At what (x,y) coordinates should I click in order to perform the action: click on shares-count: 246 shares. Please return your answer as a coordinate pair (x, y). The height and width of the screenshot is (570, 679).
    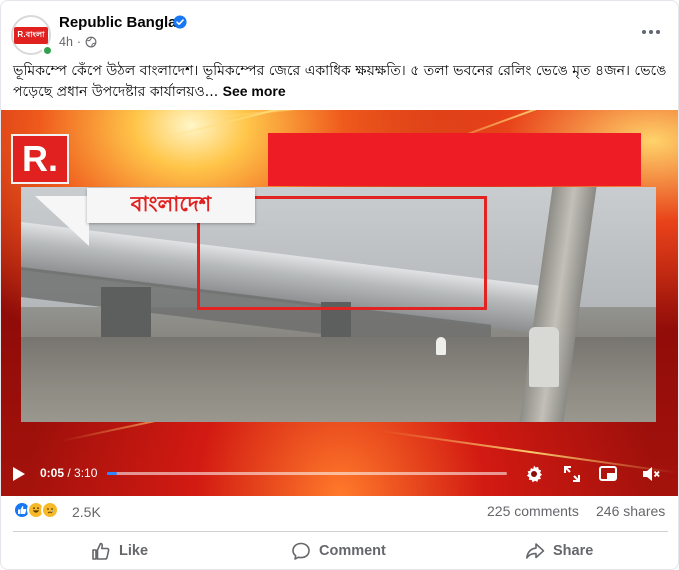
    Looking at the image, I should click on (630, 511).